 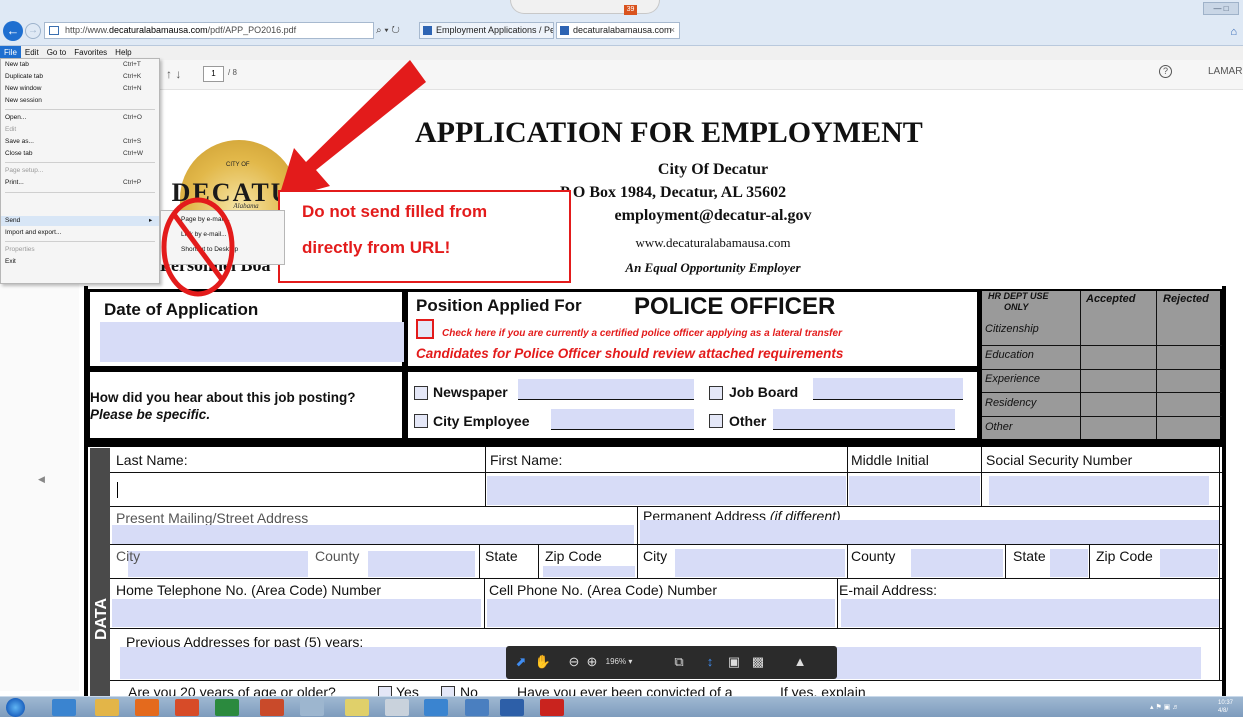 I want to click on lateral-transfer-checkbox, so click(x=425, y=329).